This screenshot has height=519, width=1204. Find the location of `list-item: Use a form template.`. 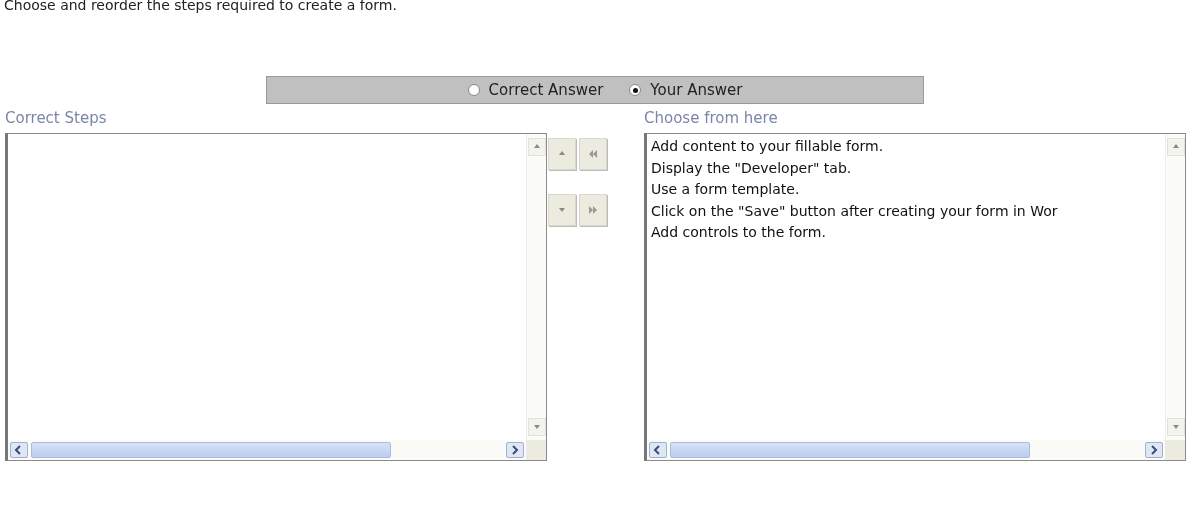

list-item: Use a form template. is located at coordinates (725, 190).